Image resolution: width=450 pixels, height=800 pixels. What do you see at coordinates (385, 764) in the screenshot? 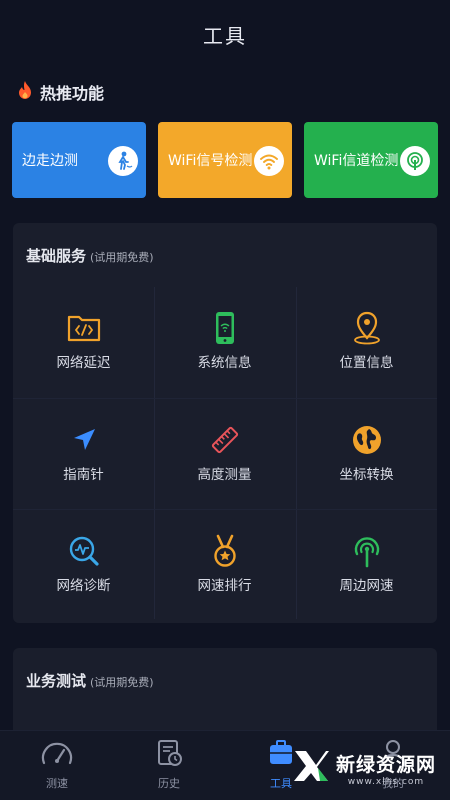
I see `watermark-title: 新绿资源网` at bounding box center [385, 764].